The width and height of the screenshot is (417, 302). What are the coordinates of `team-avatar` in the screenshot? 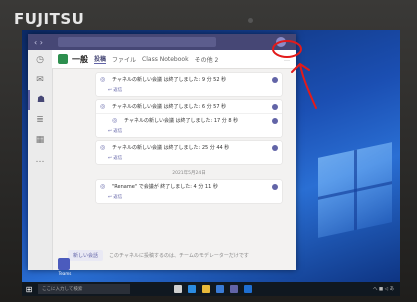 It's located at (63, 59).